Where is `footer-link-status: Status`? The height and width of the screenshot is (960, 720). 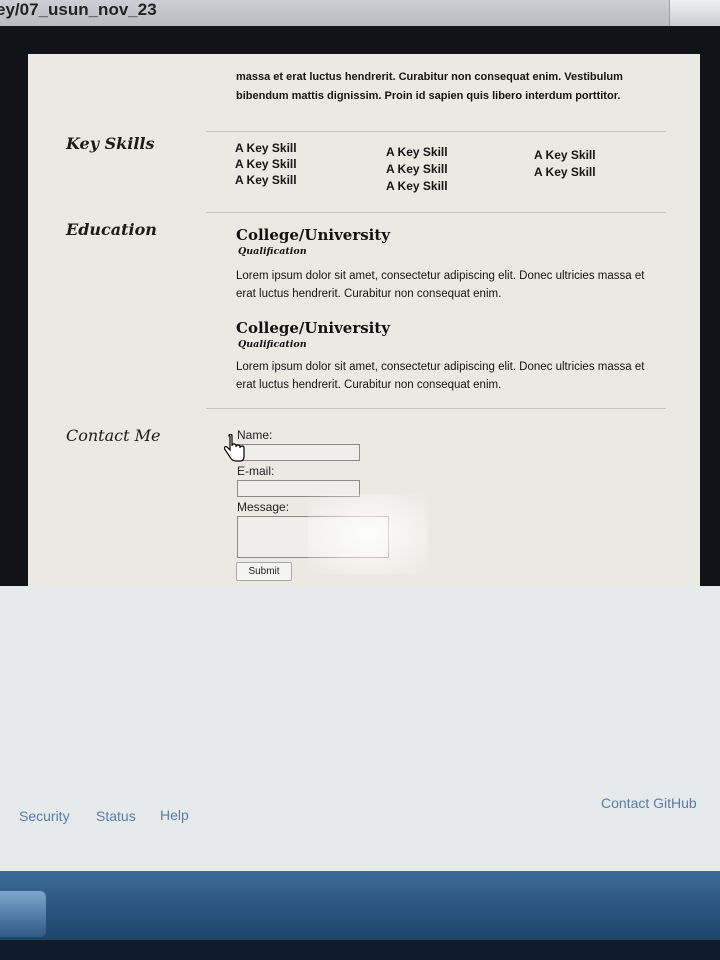
footer-link-status: Status is located at coordinates (116, 816).